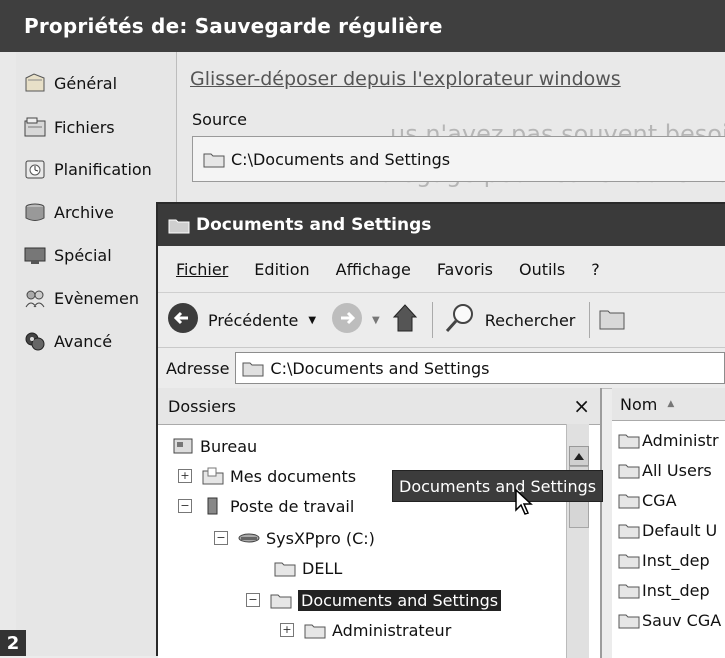 This screenshot has width=725, height=658. What do you see at coordinates (595, 269) in the screenshot?
I see `menu-help: ?` at bounding box center [595, 269].